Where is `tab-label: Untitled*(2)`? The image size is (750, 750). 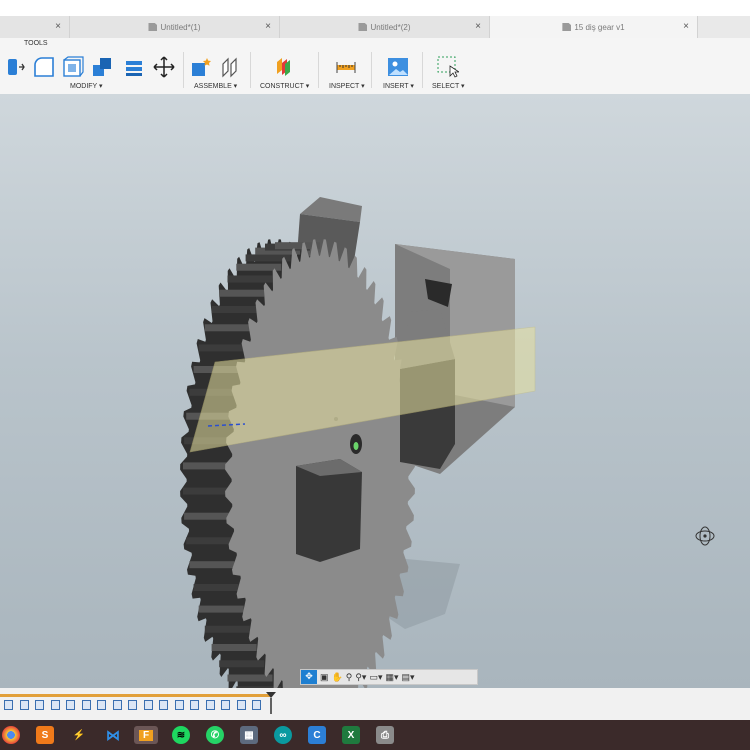
tab-label: Untitled*(2) is located at coordinates (390, 27).